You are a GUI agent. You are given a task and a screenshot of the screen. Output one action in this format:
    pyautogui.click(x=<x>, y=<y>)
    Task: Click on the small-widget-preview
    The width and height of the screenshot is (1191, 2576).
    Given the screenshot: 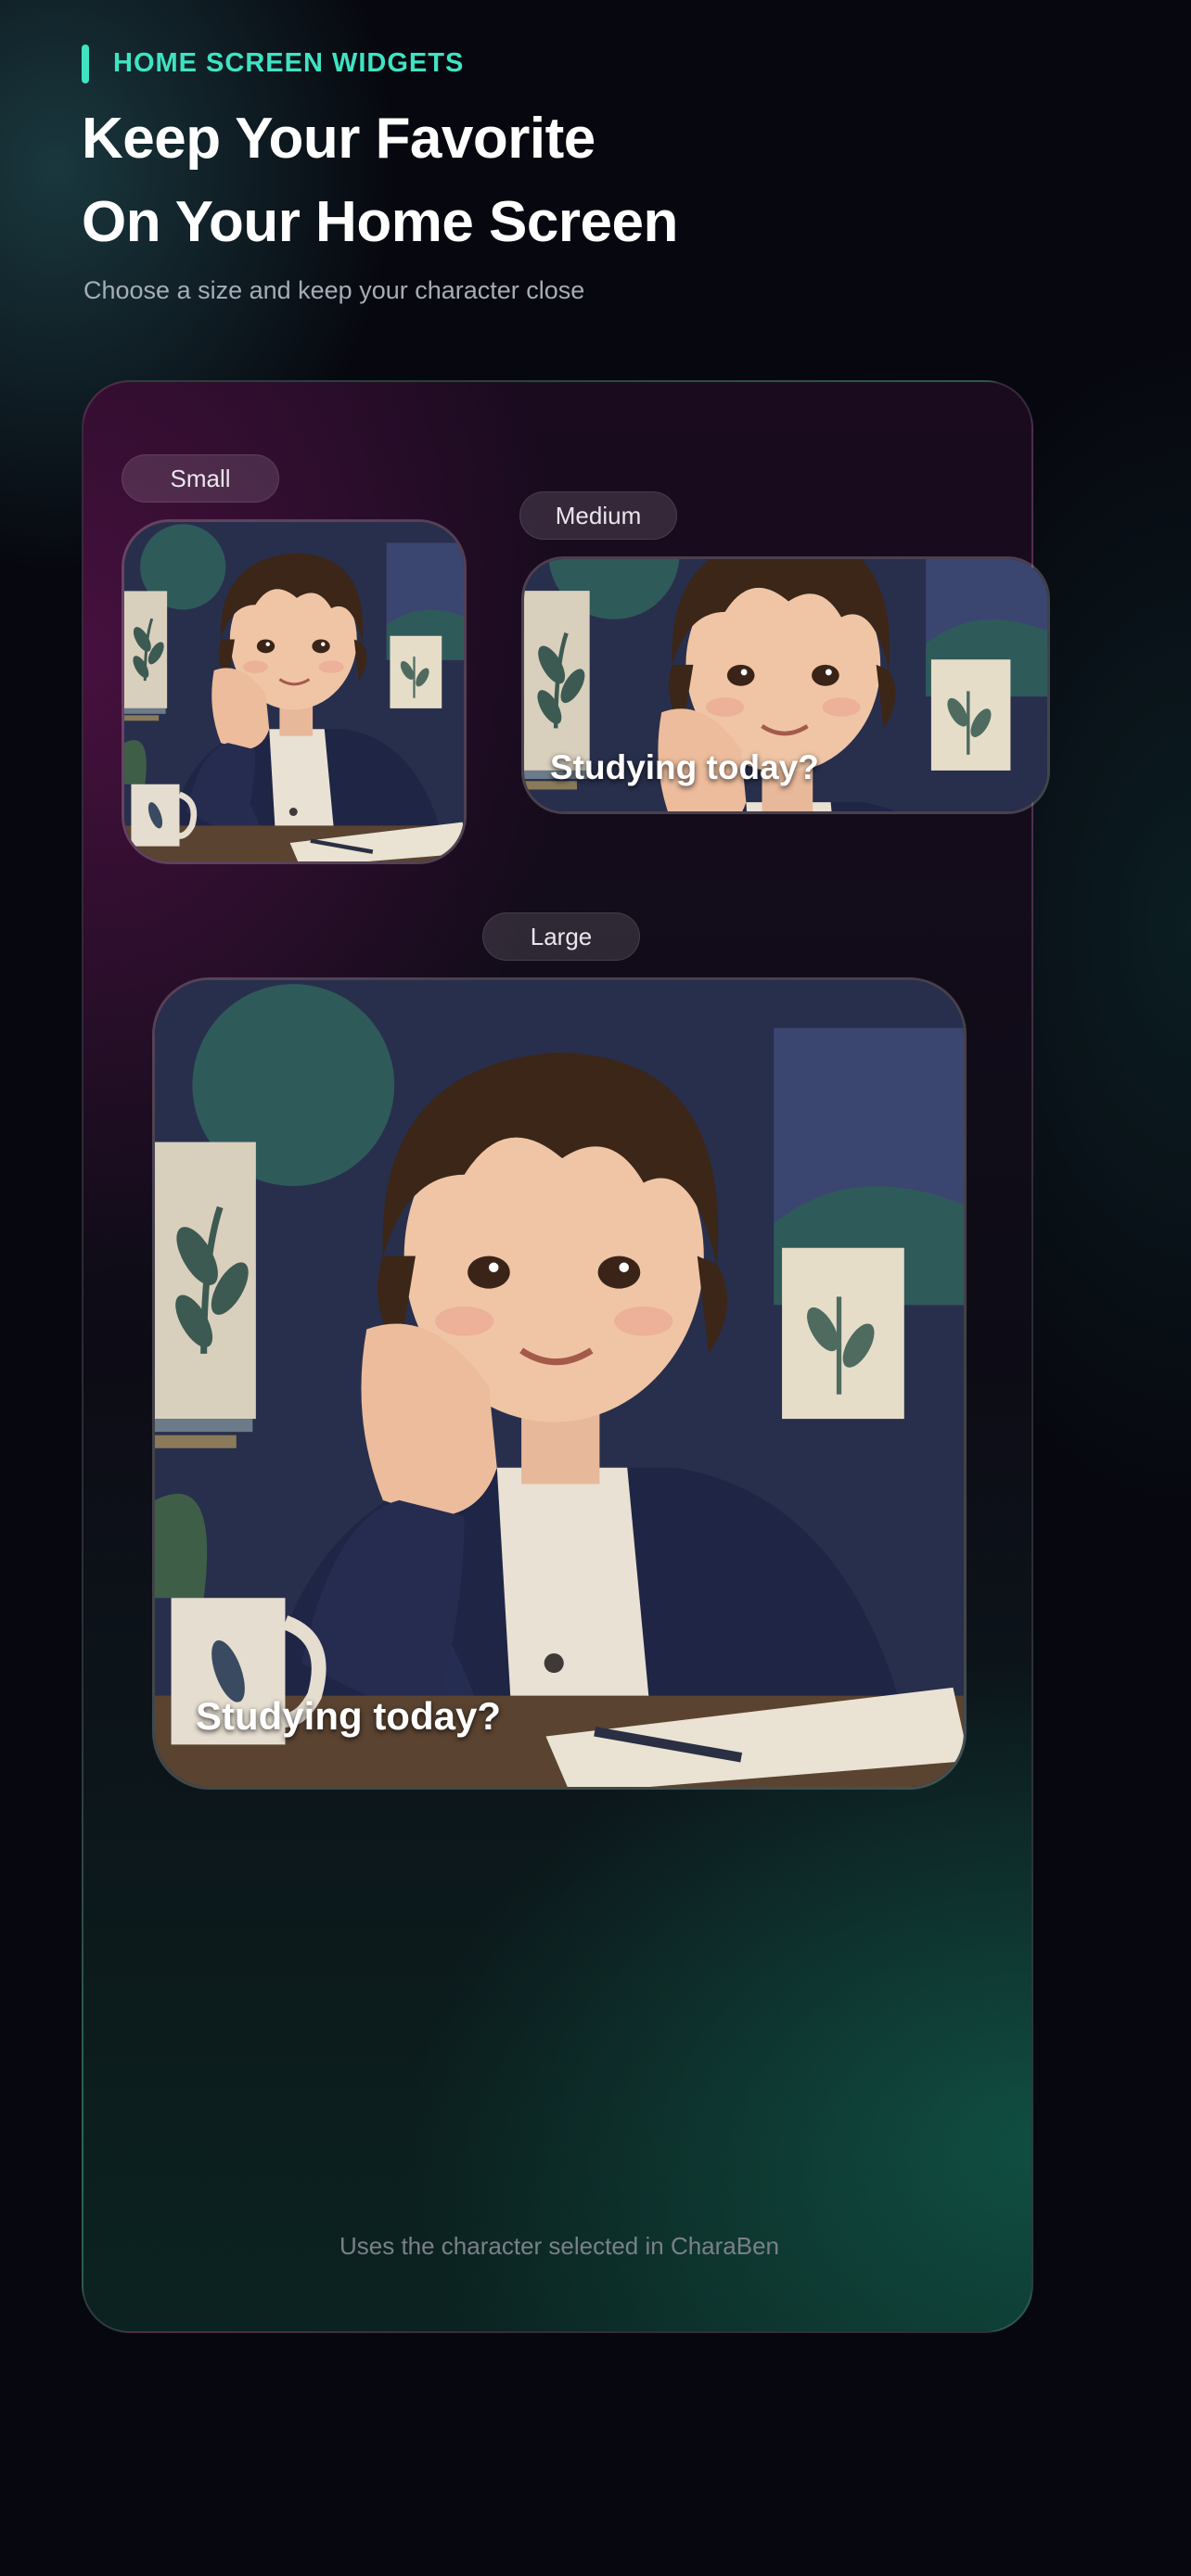 What is the action you would take?
    pyautogui.click(x=295, y=692)
    